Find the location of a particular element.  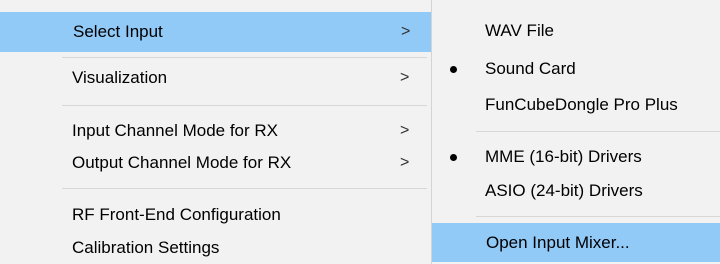

submenu-item-label: ASIO (24-bit) Drivers is located at coordinates (564, 190).